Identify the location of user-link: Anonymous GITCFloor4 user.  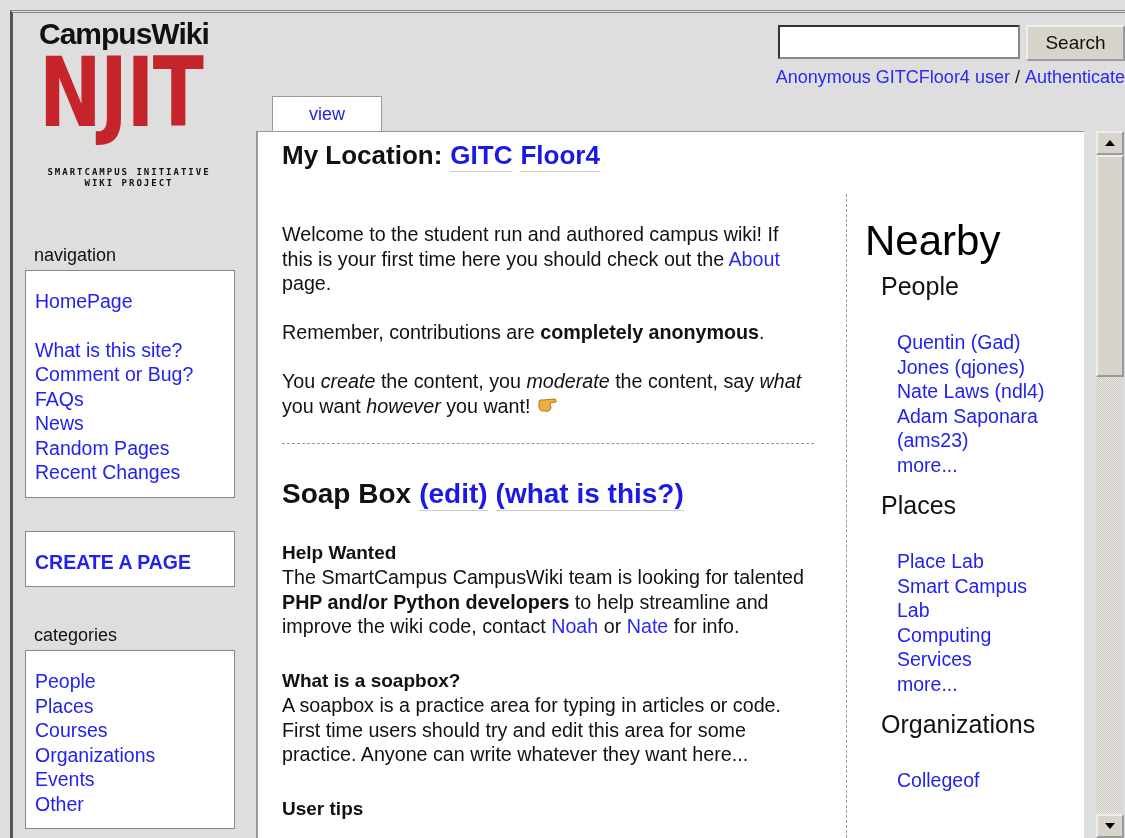
(892, 77).